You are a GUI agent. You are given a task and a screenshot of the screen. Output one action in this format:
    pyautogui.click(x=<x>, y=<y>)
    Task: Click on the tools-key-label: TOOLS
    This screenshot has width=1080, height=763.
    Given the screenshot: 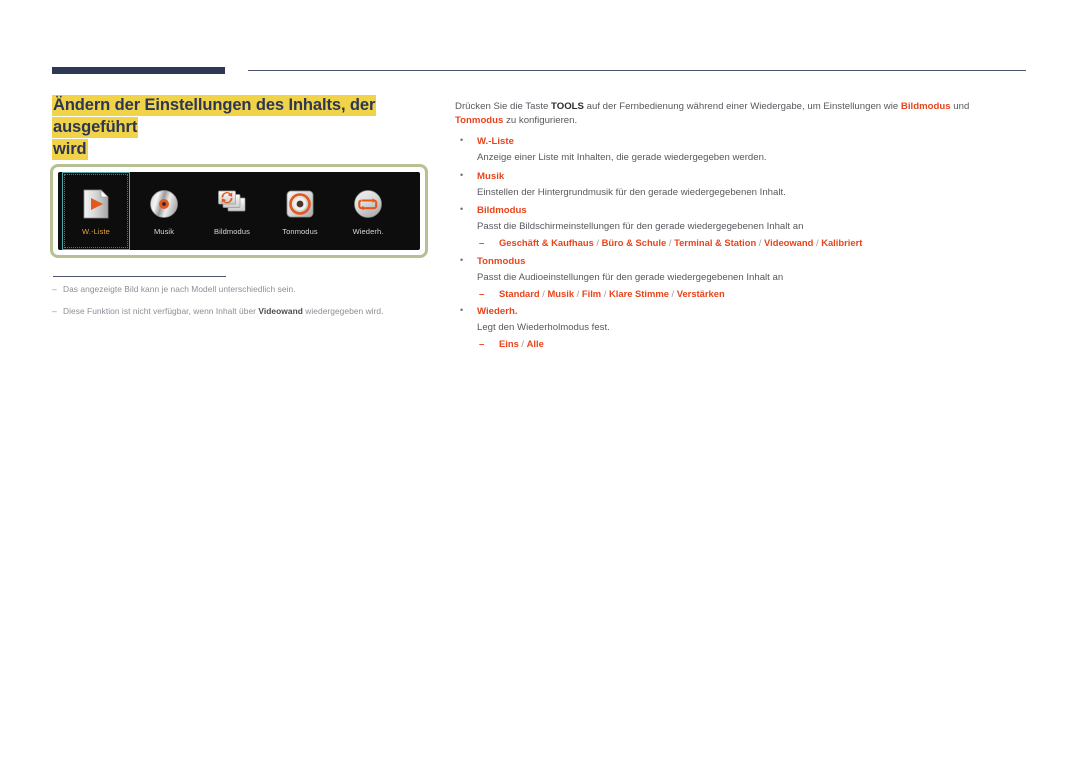 What is the action you would take?
    pyautogui.click(x=567, y=106)
    